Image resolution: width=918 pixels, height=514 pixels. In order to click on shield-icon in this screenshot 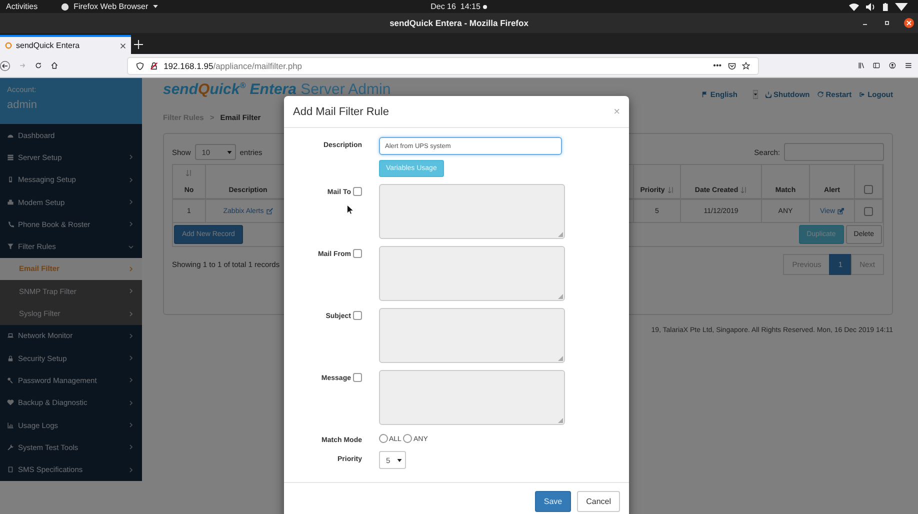, I will do `click(140, 66)`.